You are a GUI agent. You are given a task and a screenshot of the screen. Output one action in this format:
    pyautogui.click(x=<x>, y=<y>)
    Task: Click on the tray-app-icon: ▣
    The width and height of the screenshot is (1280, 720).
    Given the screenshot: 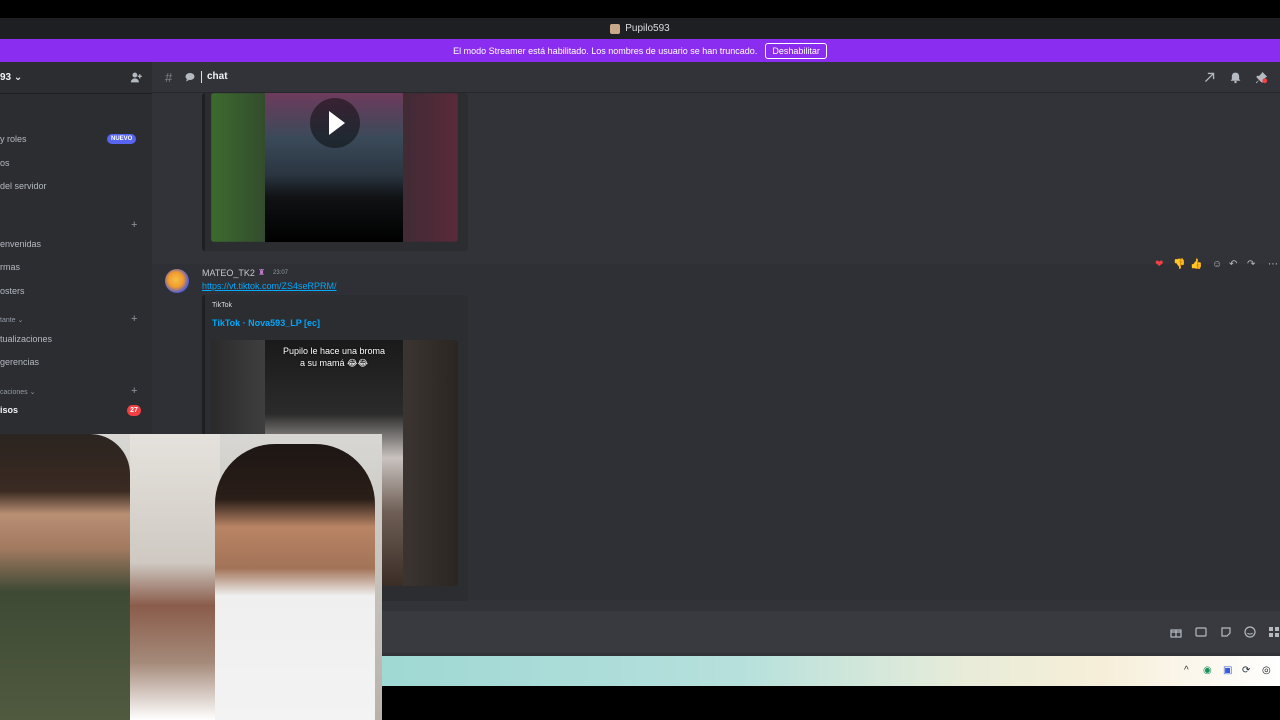 What is the action you would take?
    pyautogui.click(x=1227, y=671)
    